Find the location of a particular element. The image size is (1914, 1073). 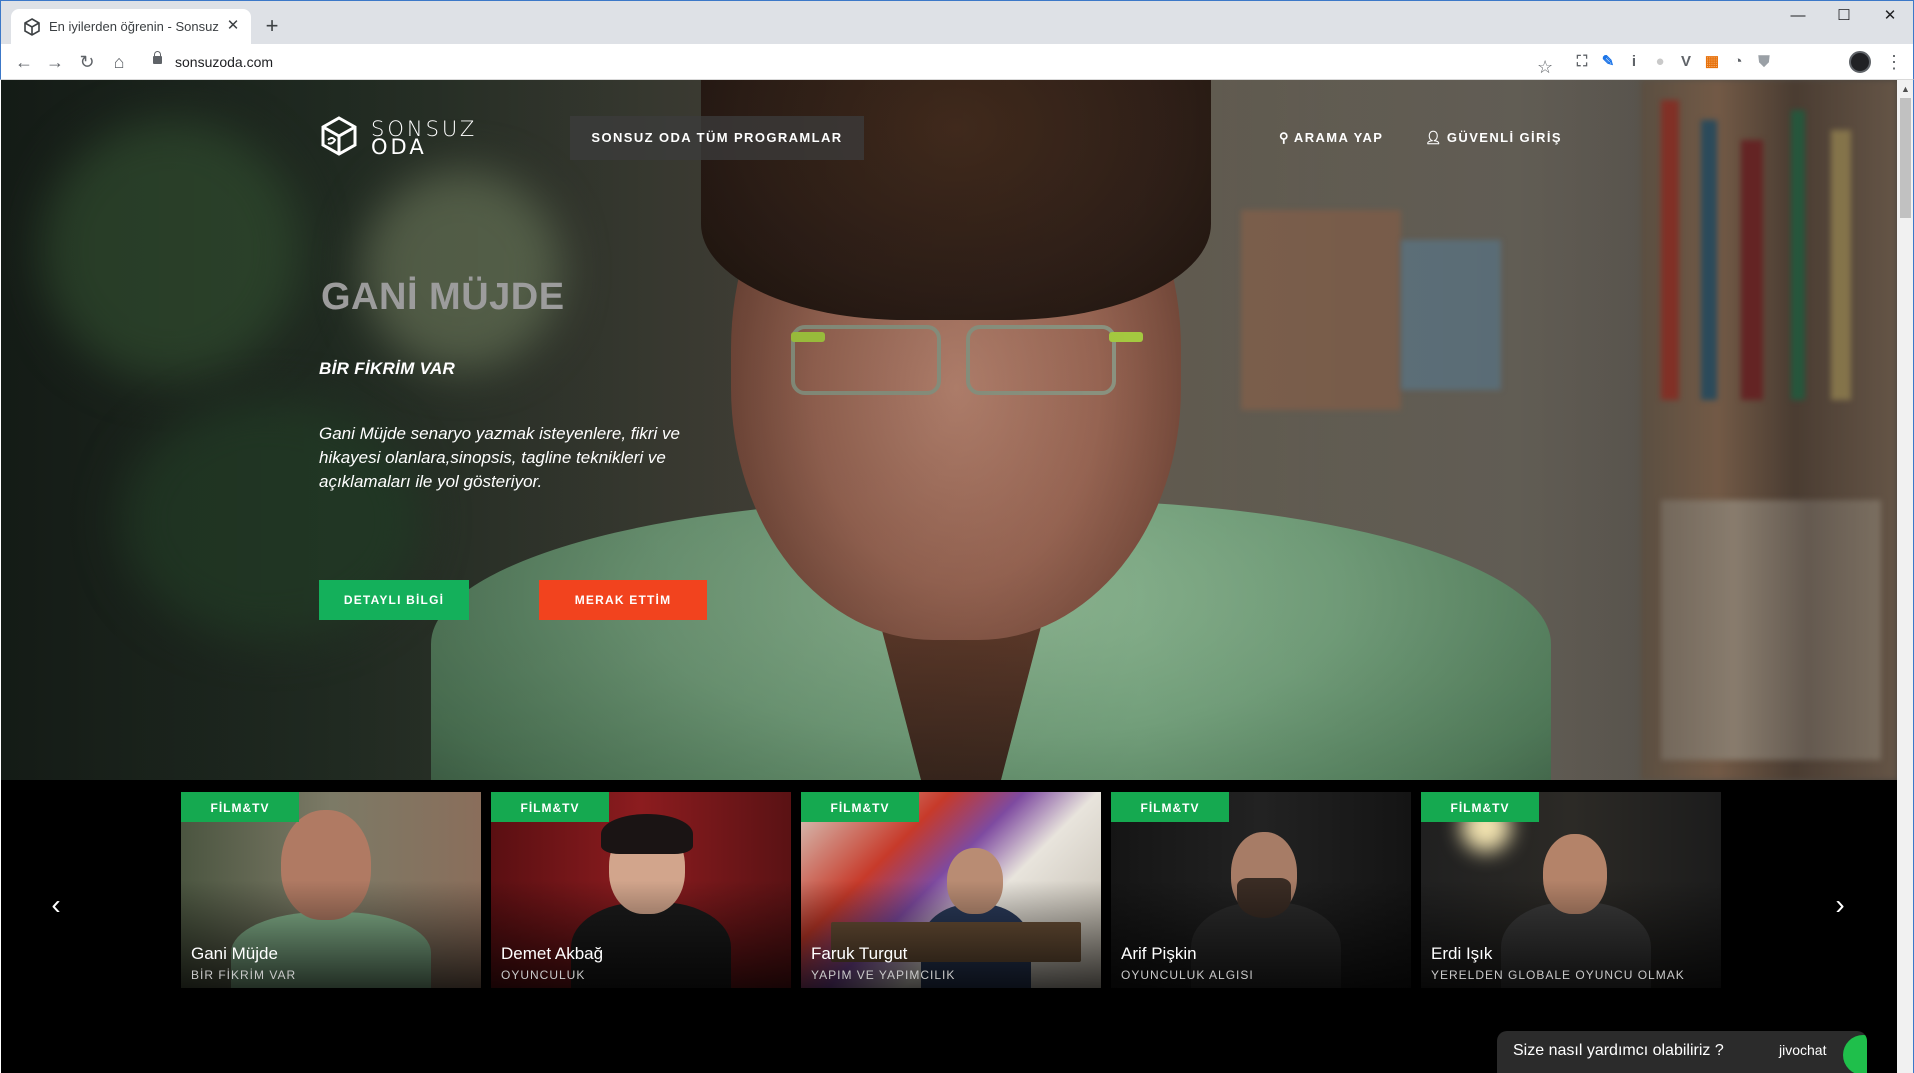

carousel-prev-icon: ‹ is located at coordinates (56, 905).